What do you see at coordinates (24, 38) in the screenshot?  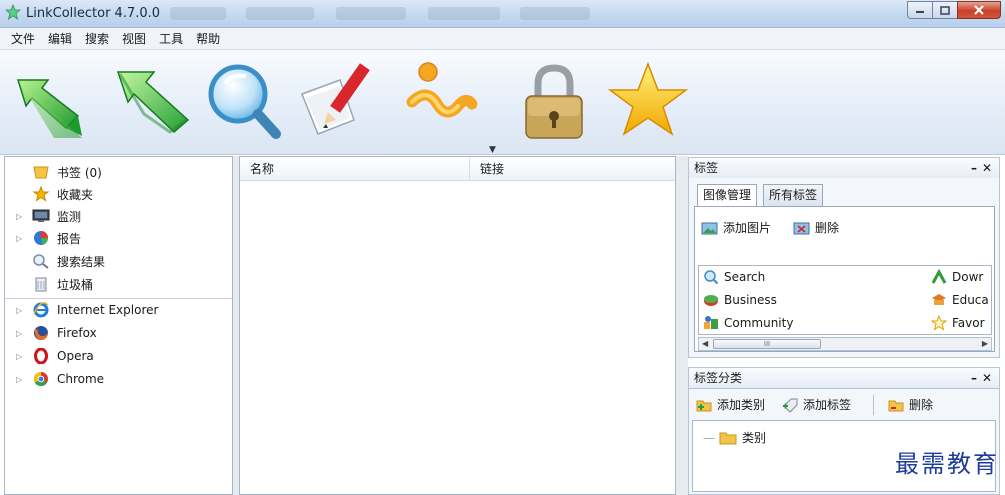 I see `menu-file: 文件` at bounding box center [24, 38].